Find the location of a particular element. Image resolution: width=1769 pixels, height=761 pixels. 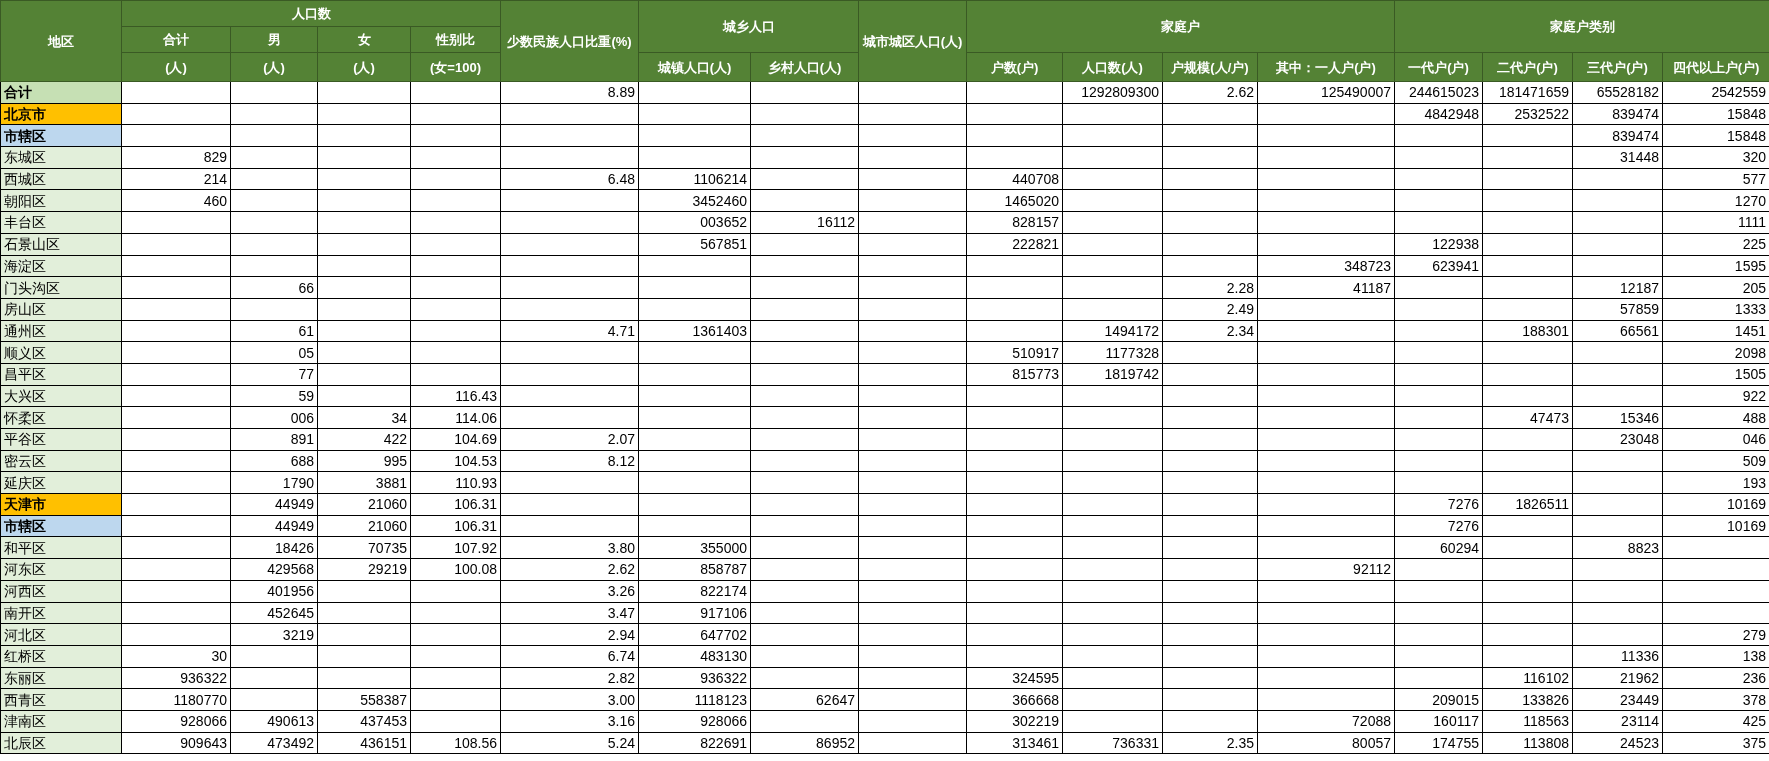

table-cell: 12187 is located at coordinates (1617, 287).